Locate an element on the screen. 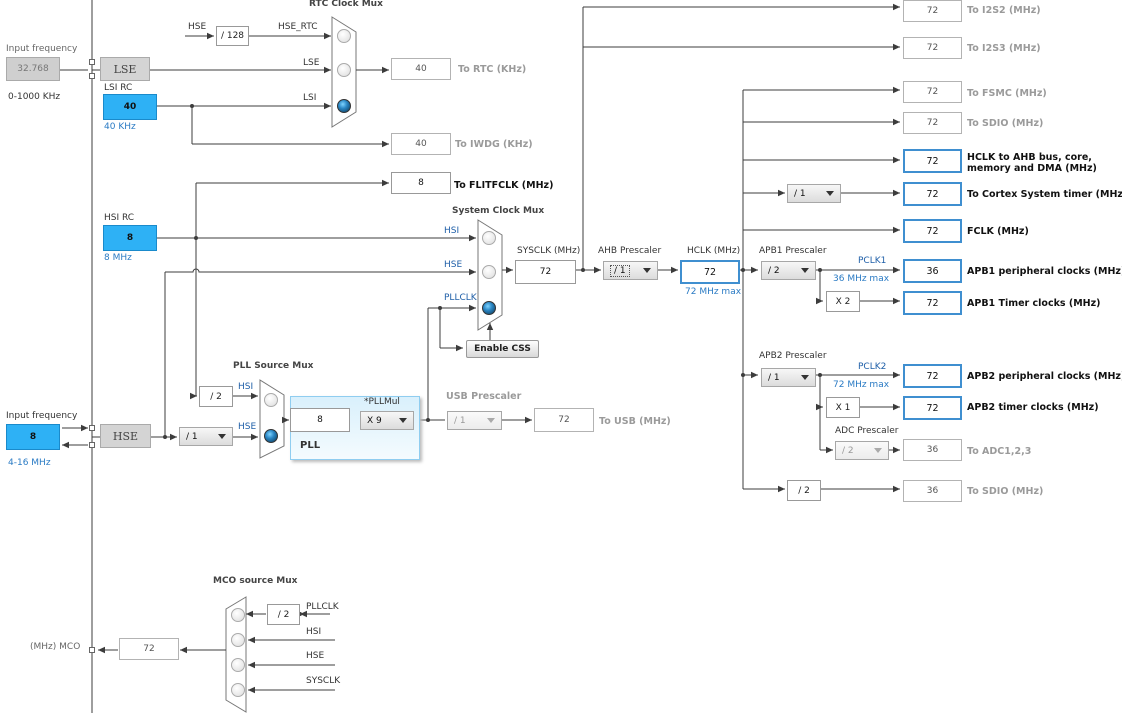 This screenshot has width=1122, height=713. mco-clock-value-box: 72 is located at coordinates (149, 649).